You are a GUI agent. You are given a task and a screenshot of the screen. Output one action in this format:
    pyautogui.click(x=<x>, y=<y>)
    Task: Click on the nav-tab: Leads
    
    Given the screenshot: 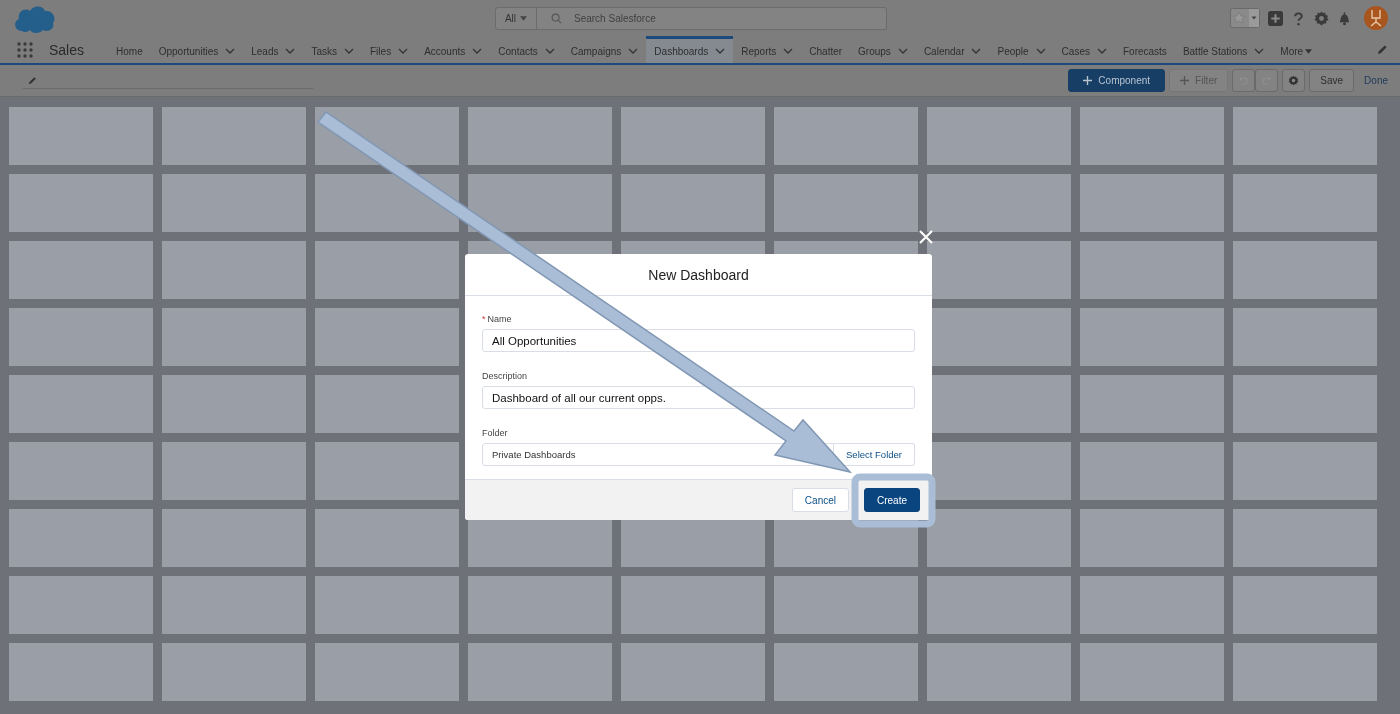 What is the action you would take?
    pyautogui.click(x=273, y=49)
    